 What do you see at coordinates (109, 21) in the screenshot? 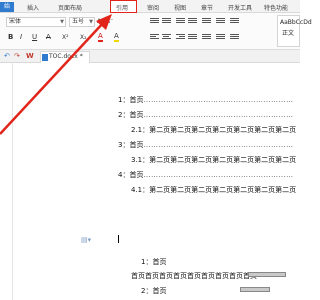
I see `shrink-font-button: A⁻` at bounding box center [109, 21].